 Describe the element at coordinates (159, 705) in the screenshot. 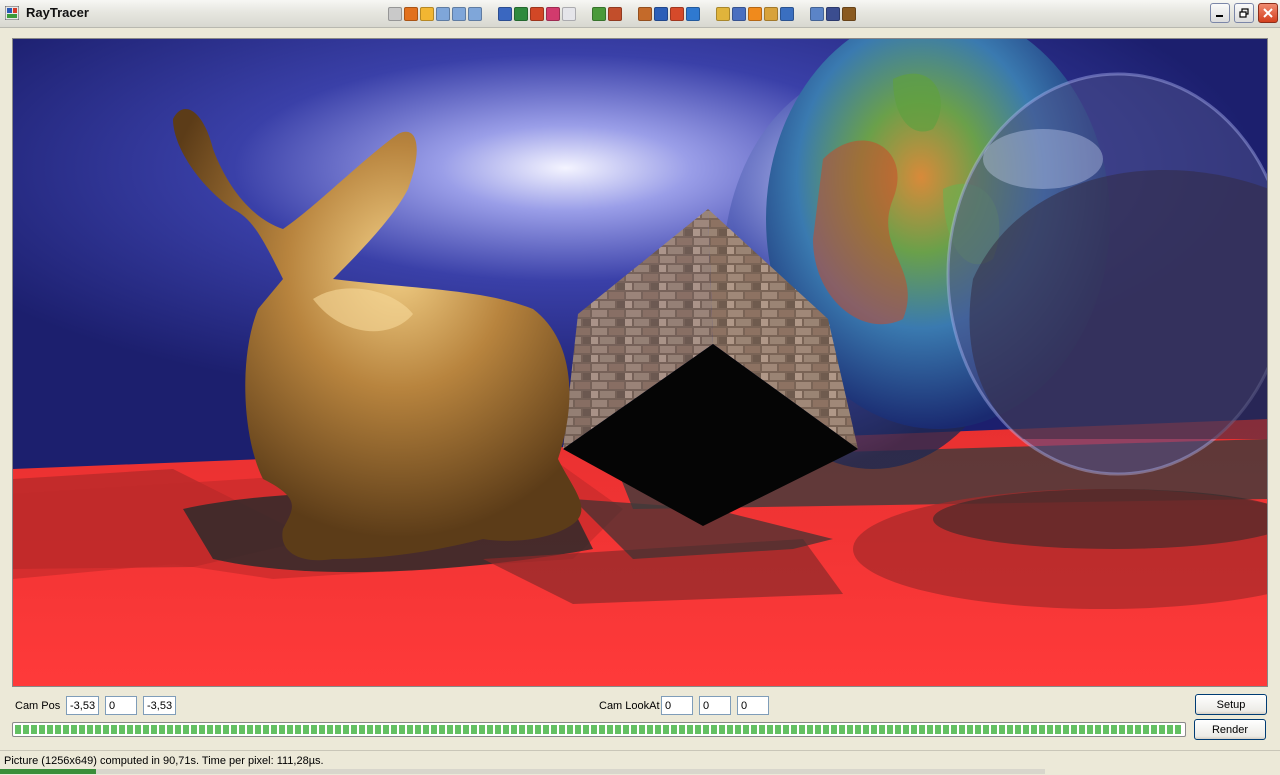

I see `cam-pos-z-input` at that location.